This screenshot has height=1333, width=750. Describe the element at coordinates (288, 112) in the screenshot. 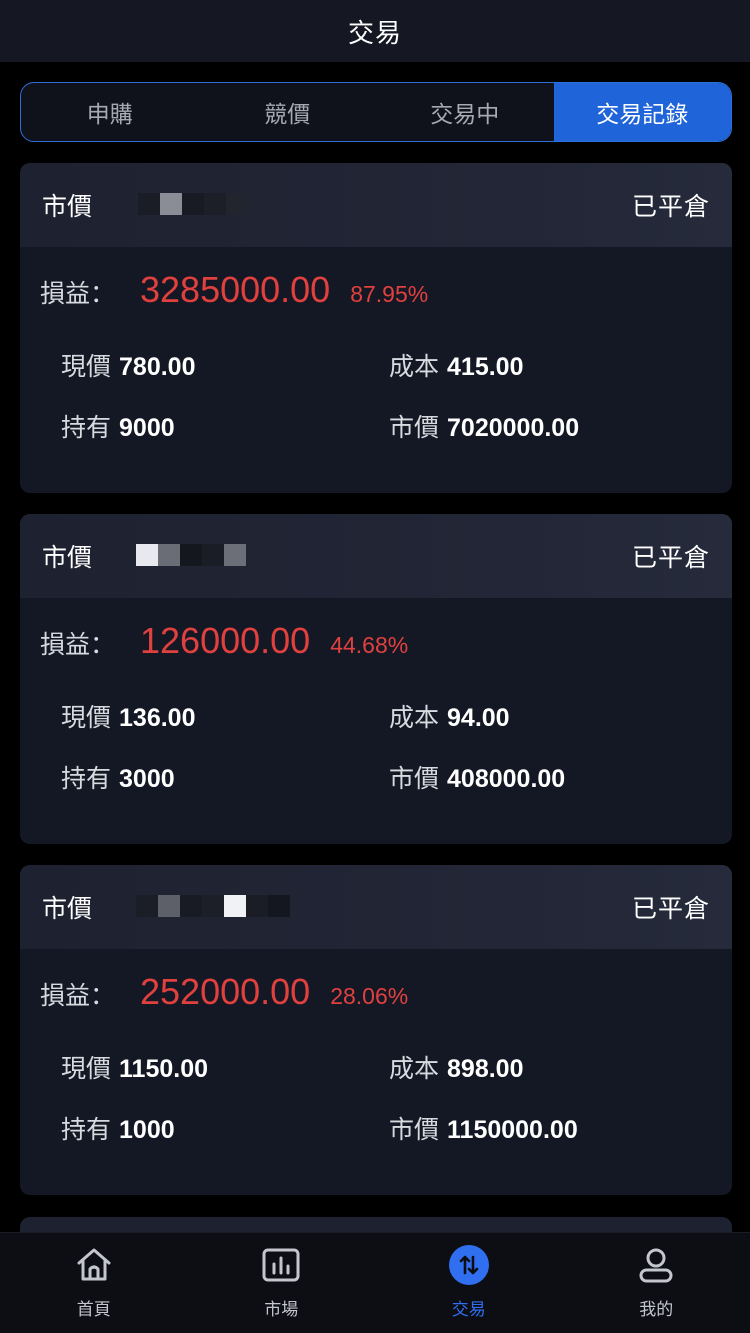

I see `tab-auction: 競價` at that location.